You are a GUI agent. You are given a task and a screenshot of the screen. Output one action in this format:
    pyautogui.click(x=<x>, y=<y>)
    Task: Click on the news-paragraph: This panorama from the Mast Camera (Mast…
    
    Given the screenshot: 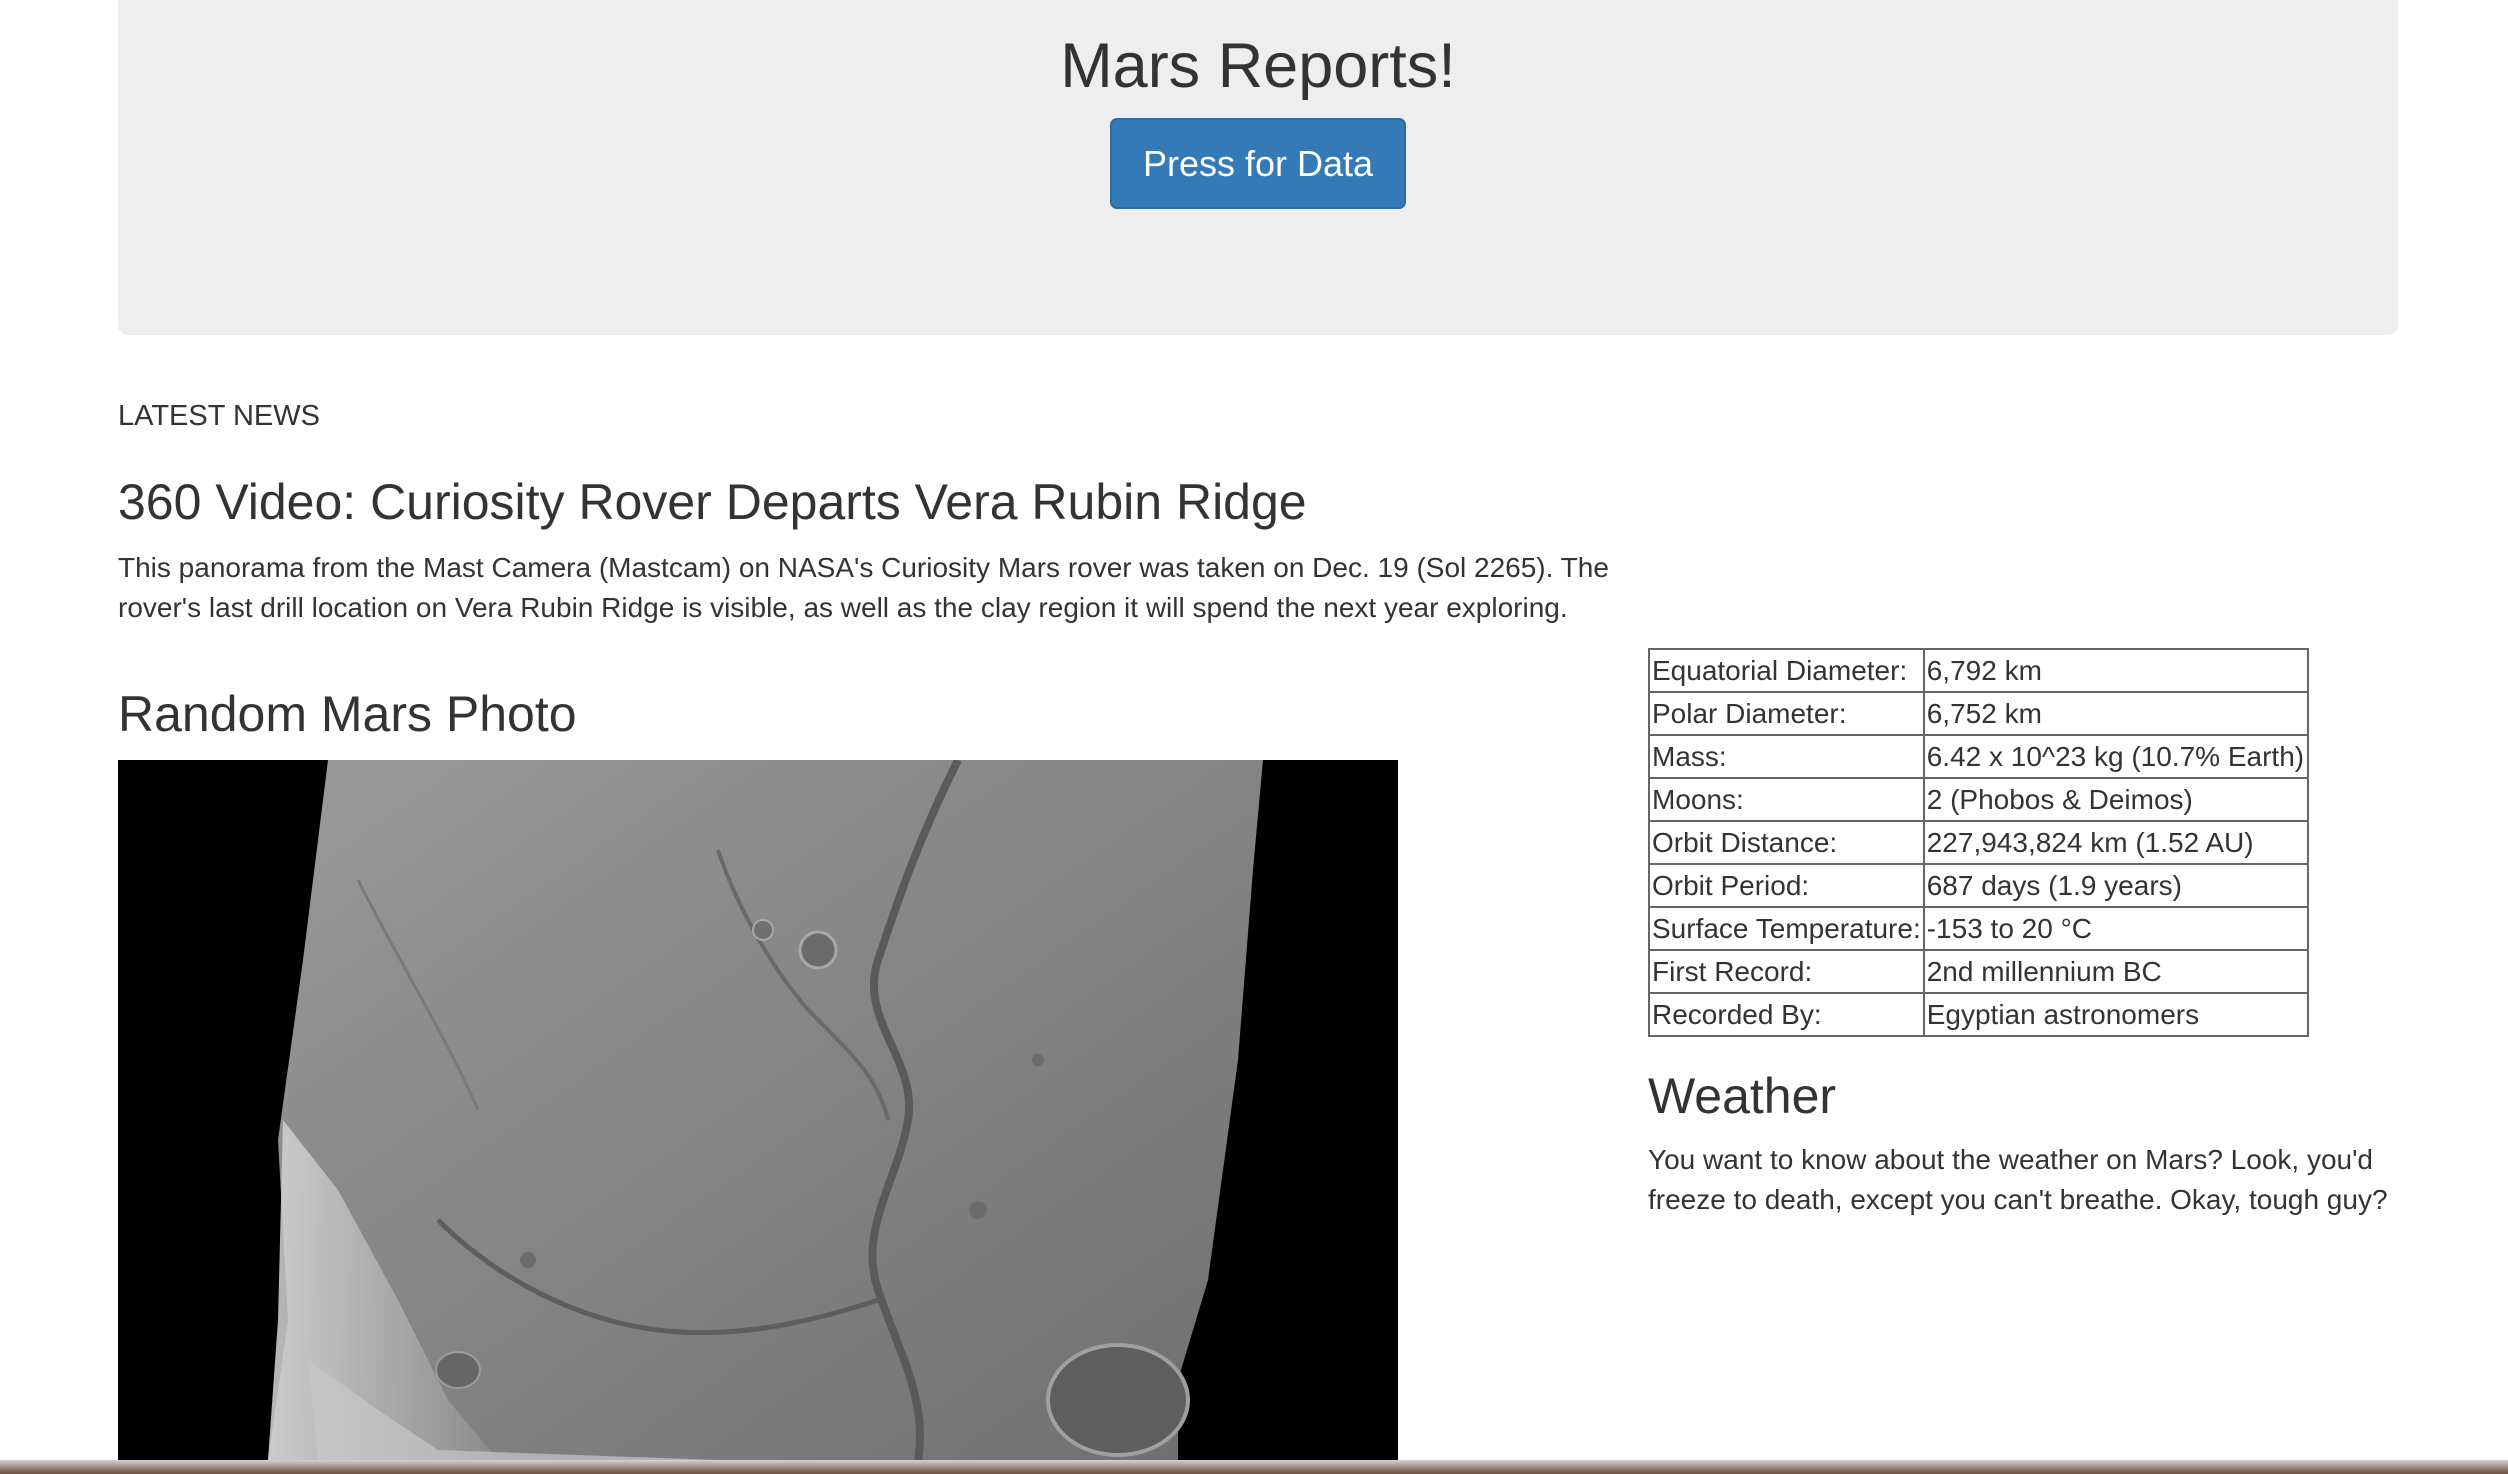 What is the action you would take?
    pyautogui.click(x=863, y=587)
    